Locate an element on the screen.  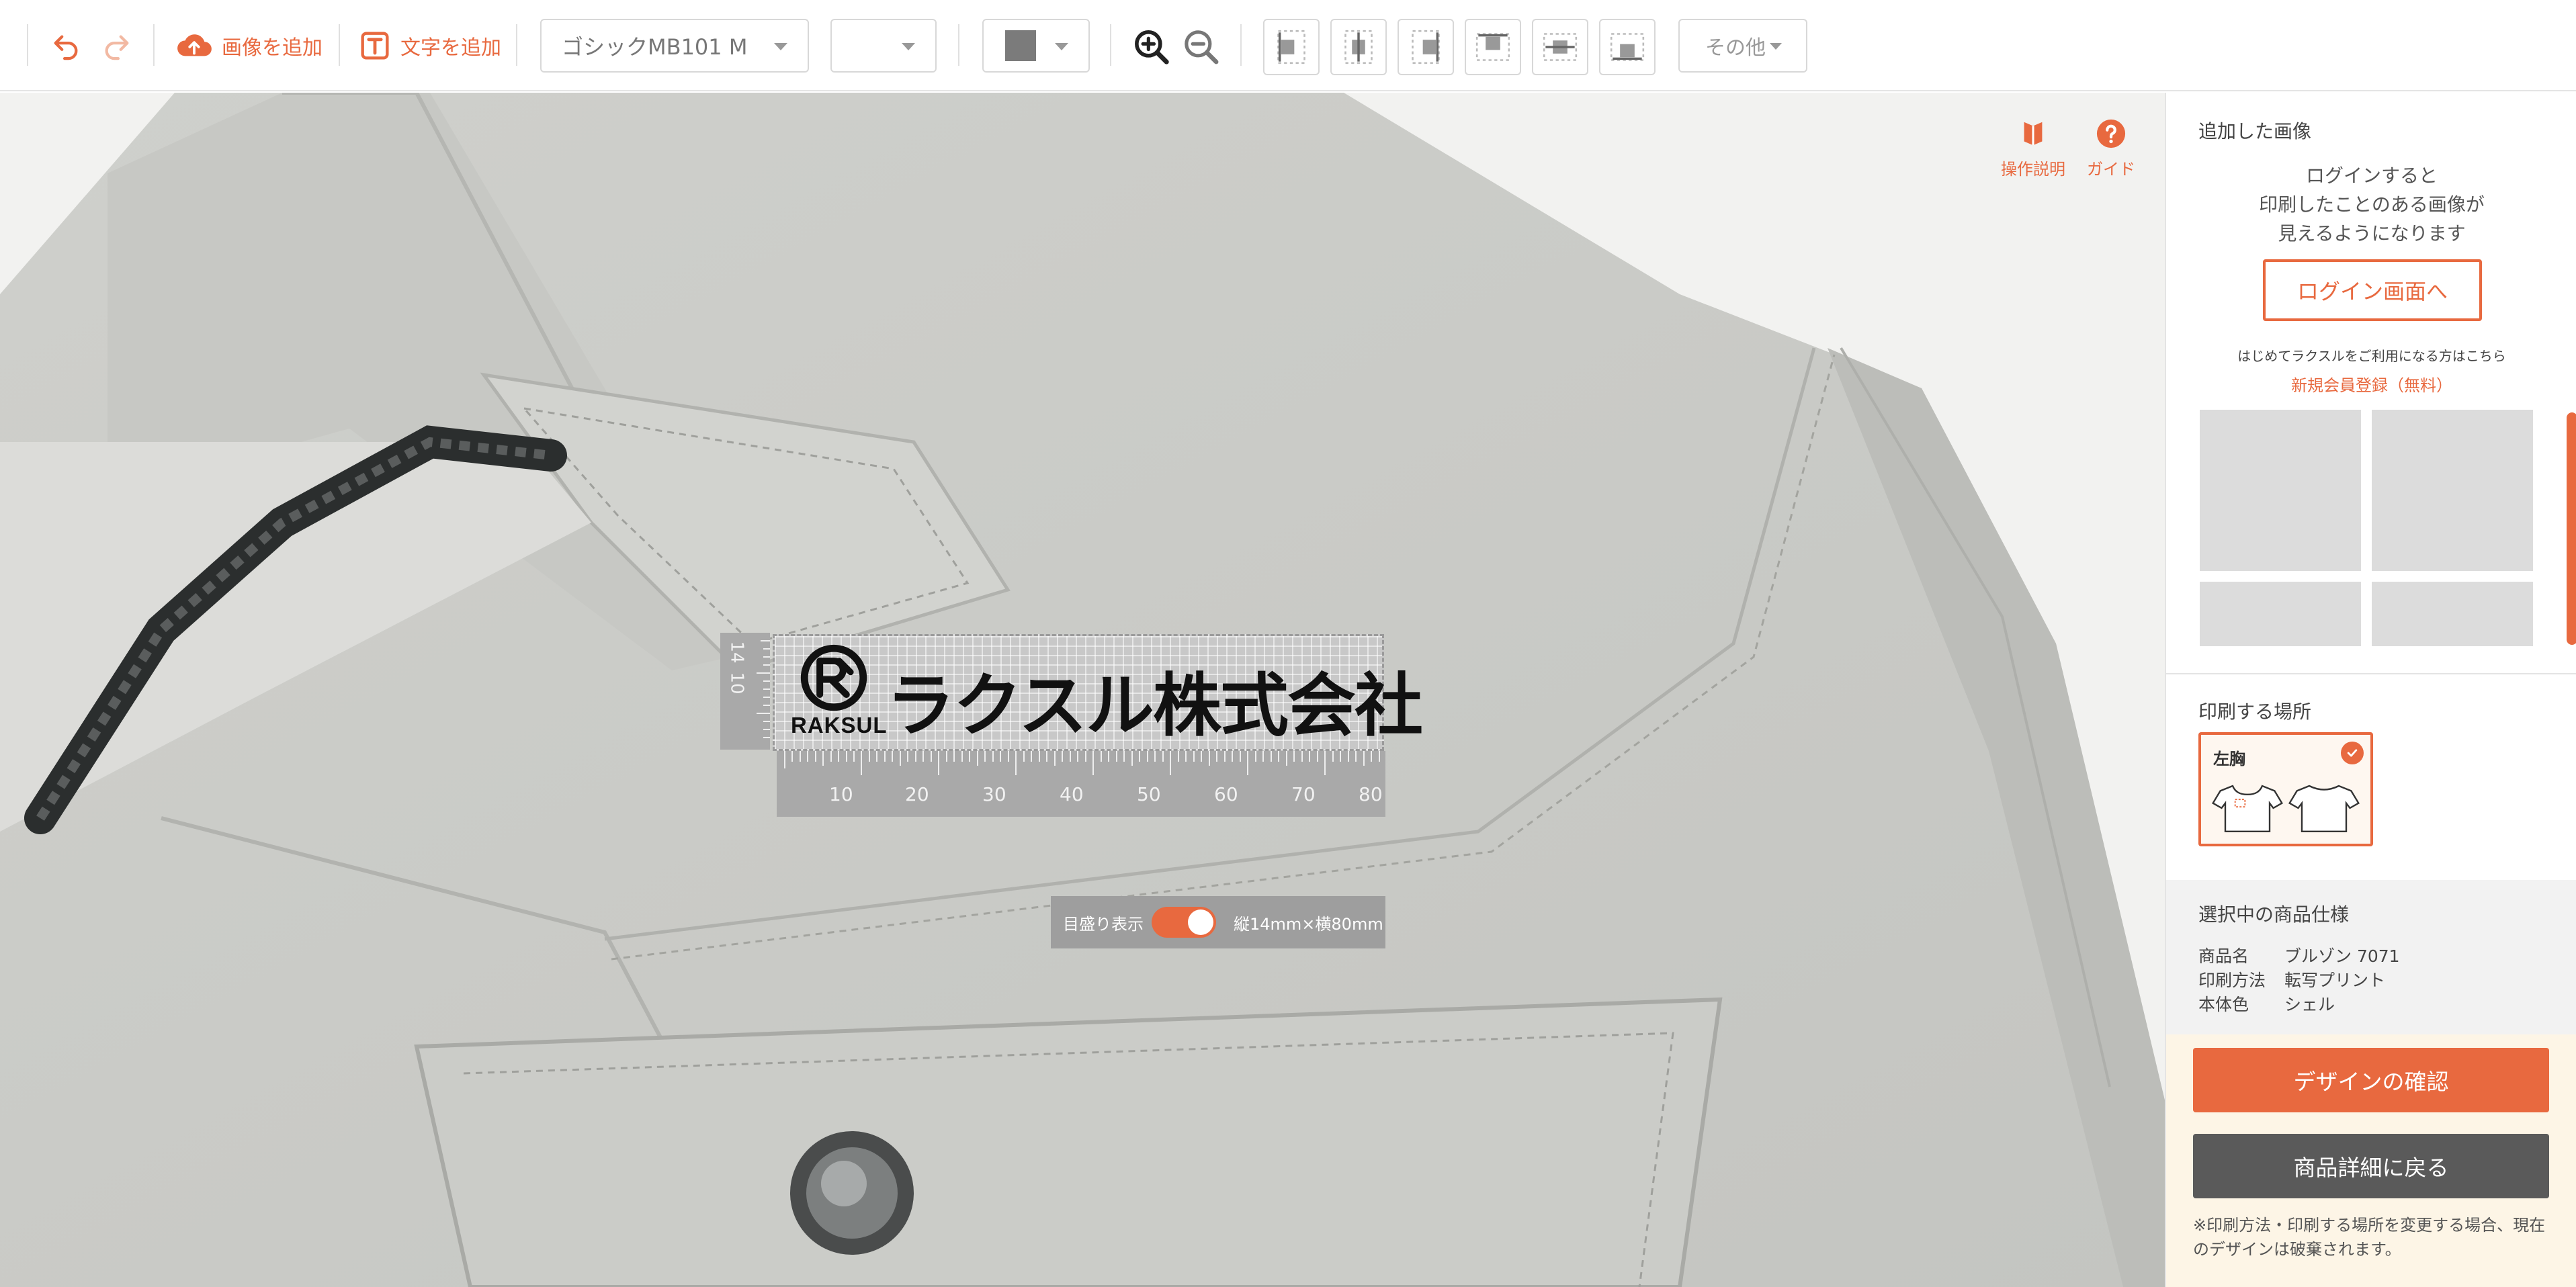
align-middle-icon is located at coordinates (1560, 47).